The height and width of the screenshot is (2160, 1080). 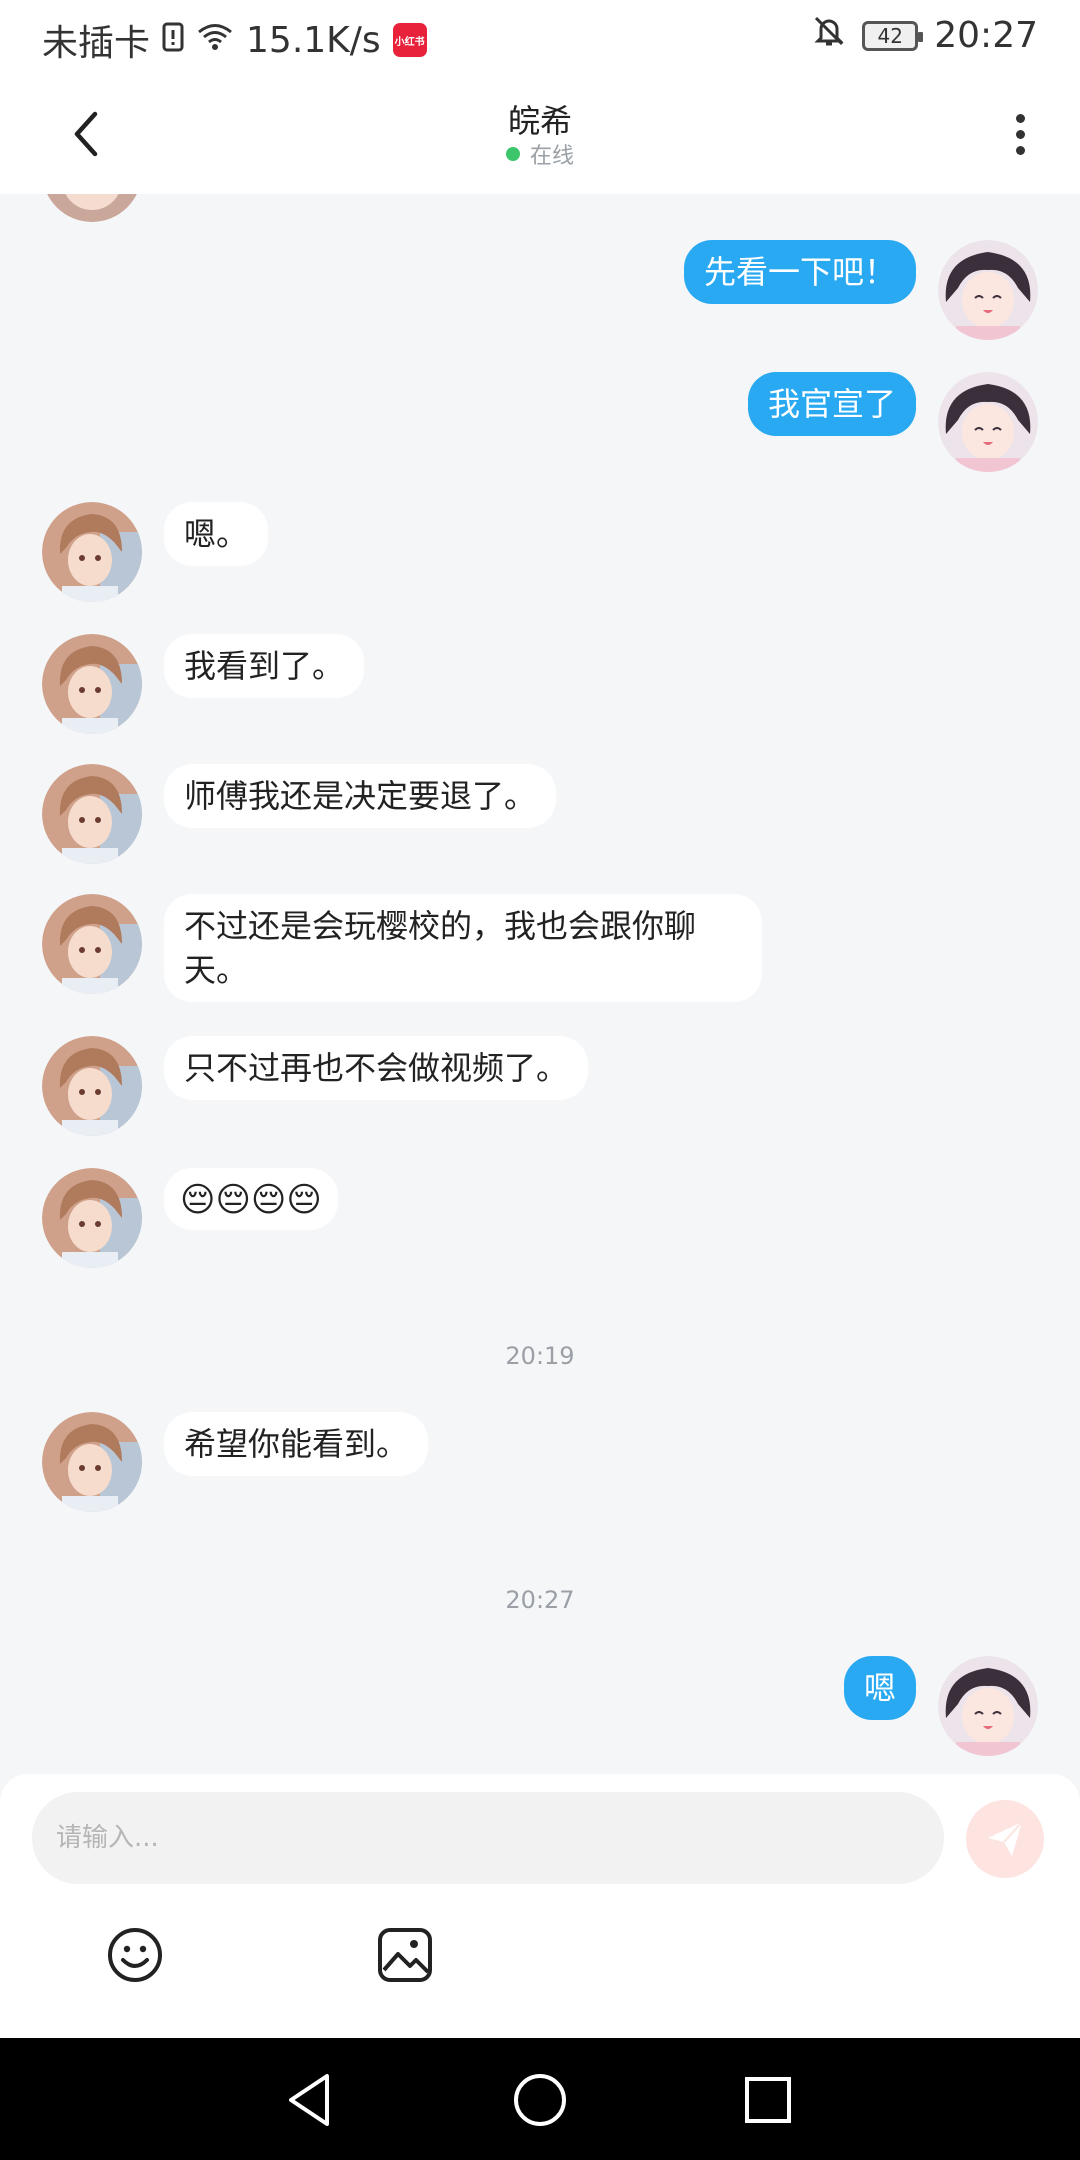 I want to click on nav-recent-button, so click(x=768, y=2100).